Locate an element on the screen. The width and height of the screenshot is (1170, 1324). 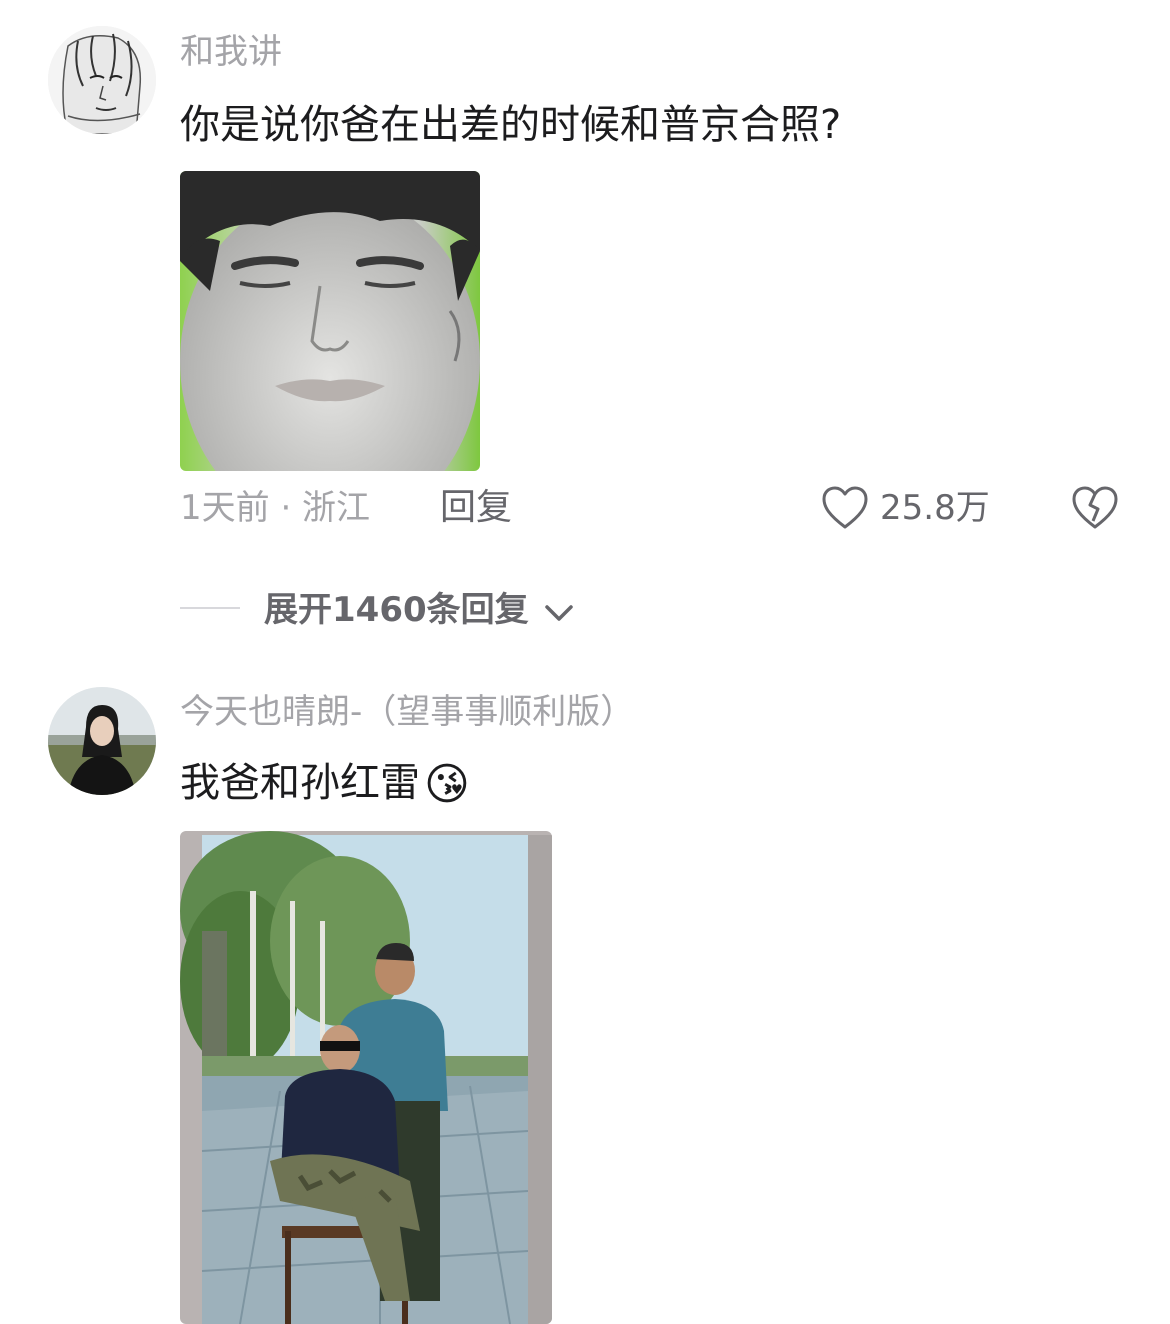
reply-button: 回复 is located at coordinates (476, 508).